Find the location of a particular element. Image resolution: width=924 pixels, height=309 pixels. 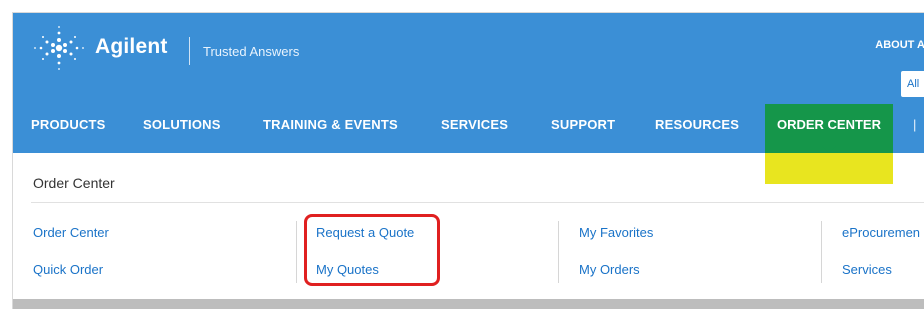

brand-name: Agilent is located at coordinates (131, 47).